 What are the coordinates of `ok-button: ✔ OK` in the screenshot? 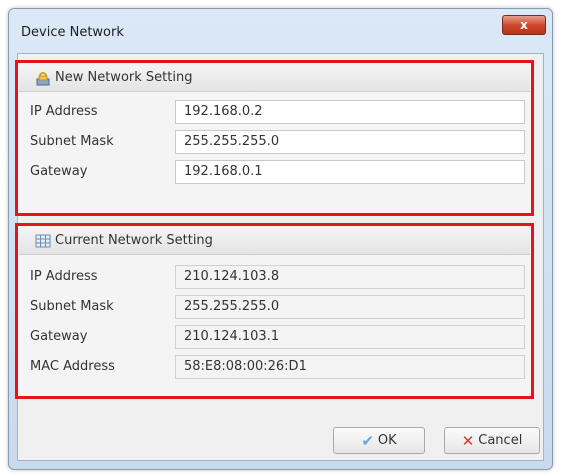 It's located at (379, 440).